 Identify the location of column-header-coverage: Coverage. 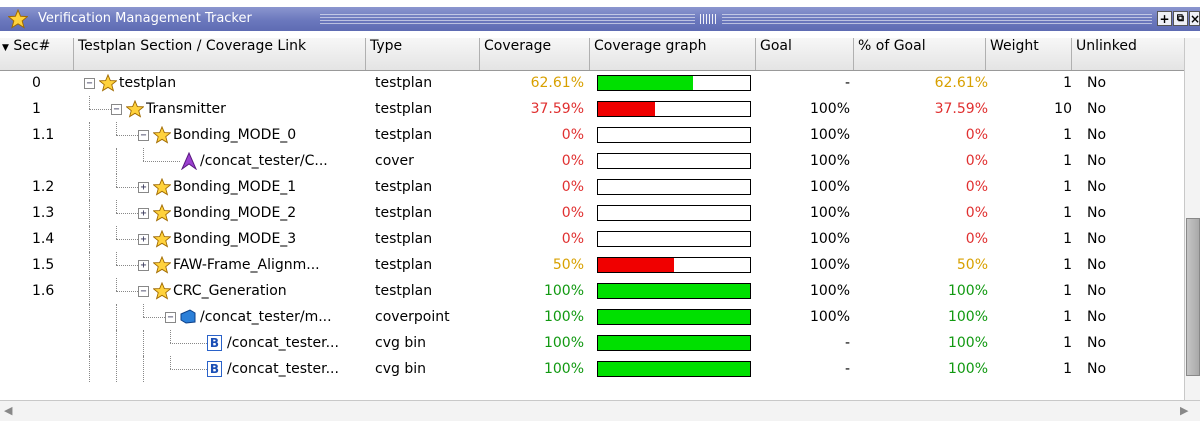
(535, 54).